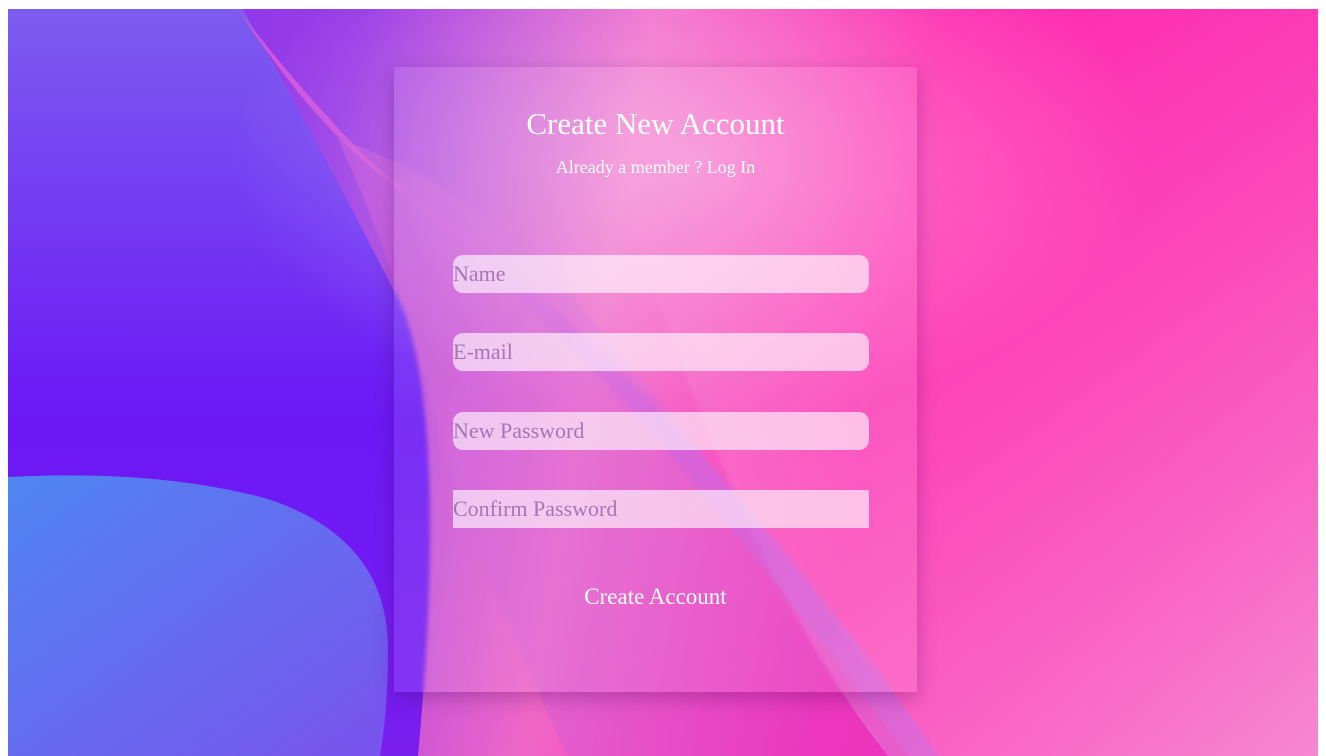 This screenshot has width=1326, height=756. What do you see at coordinates (655, 597) in the screenshot?
I see `create-account-button: Create Account` at bounding box center [655, 597].